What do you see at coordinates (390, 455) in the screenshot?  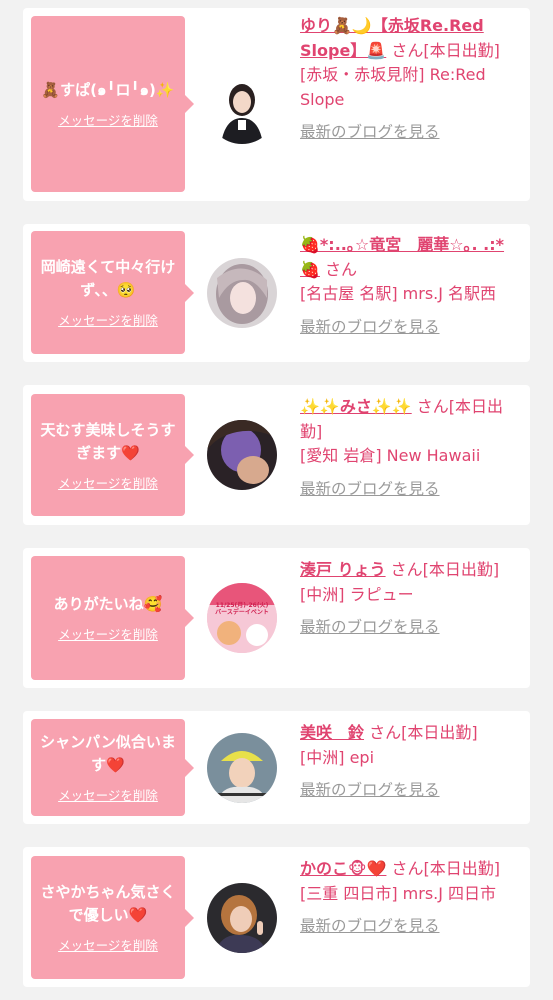 I see `shop-name: [愛知 岩倉] New Hawaii` at bounding box center [390, 455].